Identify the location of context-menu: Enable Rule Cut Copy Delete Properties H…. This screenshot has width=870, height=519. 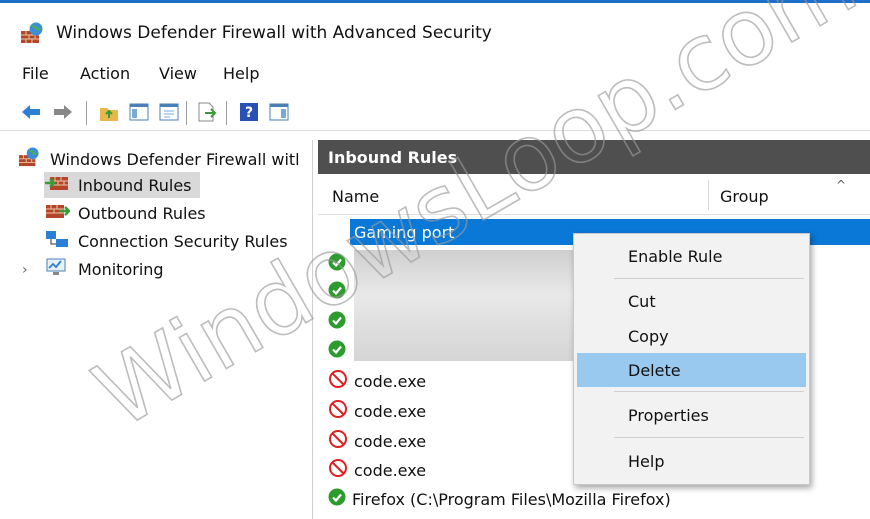
(691, 359).